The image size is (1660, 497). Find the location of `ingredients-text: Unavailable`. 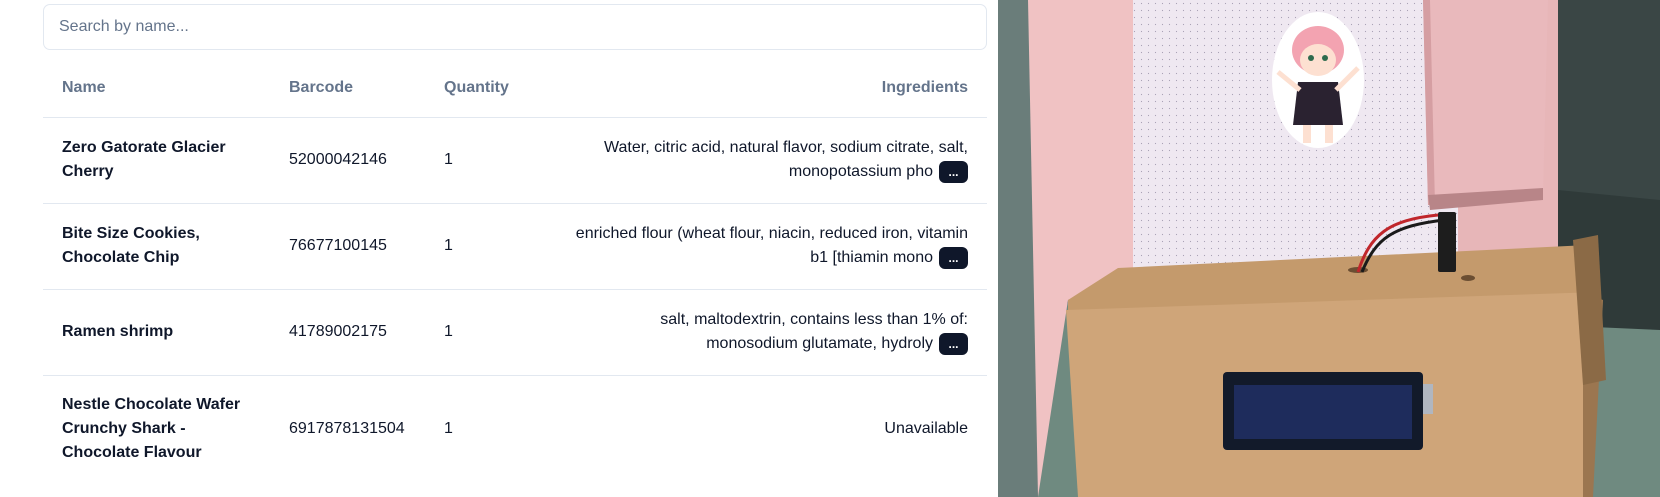

ingredients-text: Unavailable is located at coordinates (926, 429).